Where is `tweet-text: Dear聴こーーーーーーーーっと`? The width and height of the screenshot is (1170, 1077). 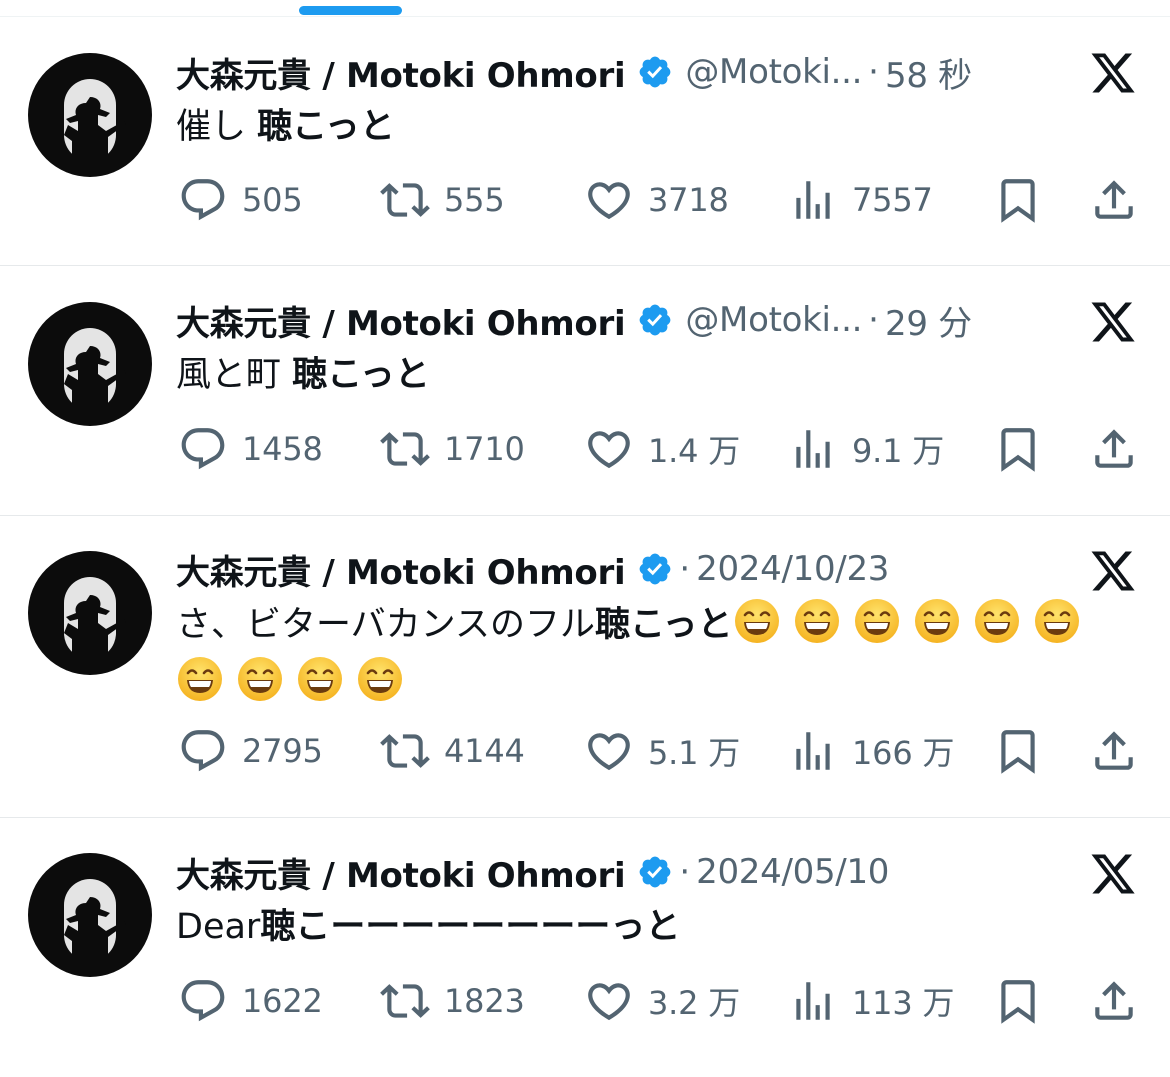 tweet-text: Dear聴こーーーーーーーーっと is located at coordinates (656, 927).